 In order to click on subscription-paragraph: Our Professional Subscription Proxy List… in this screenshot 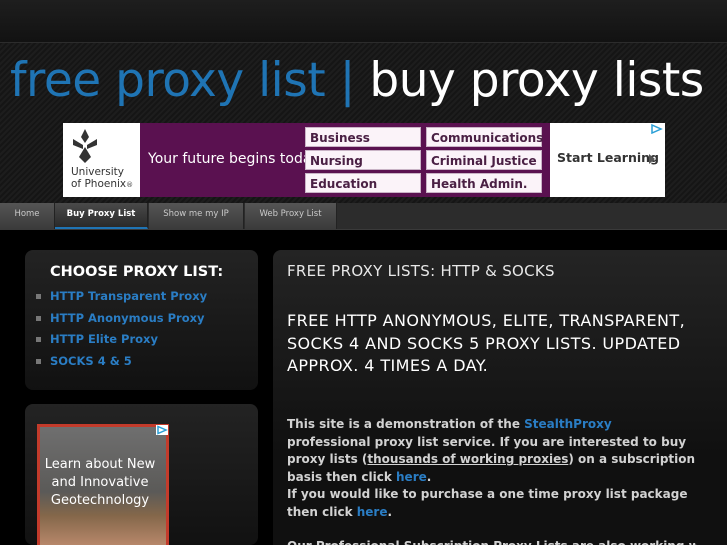, I will do `click(492, 541)`.